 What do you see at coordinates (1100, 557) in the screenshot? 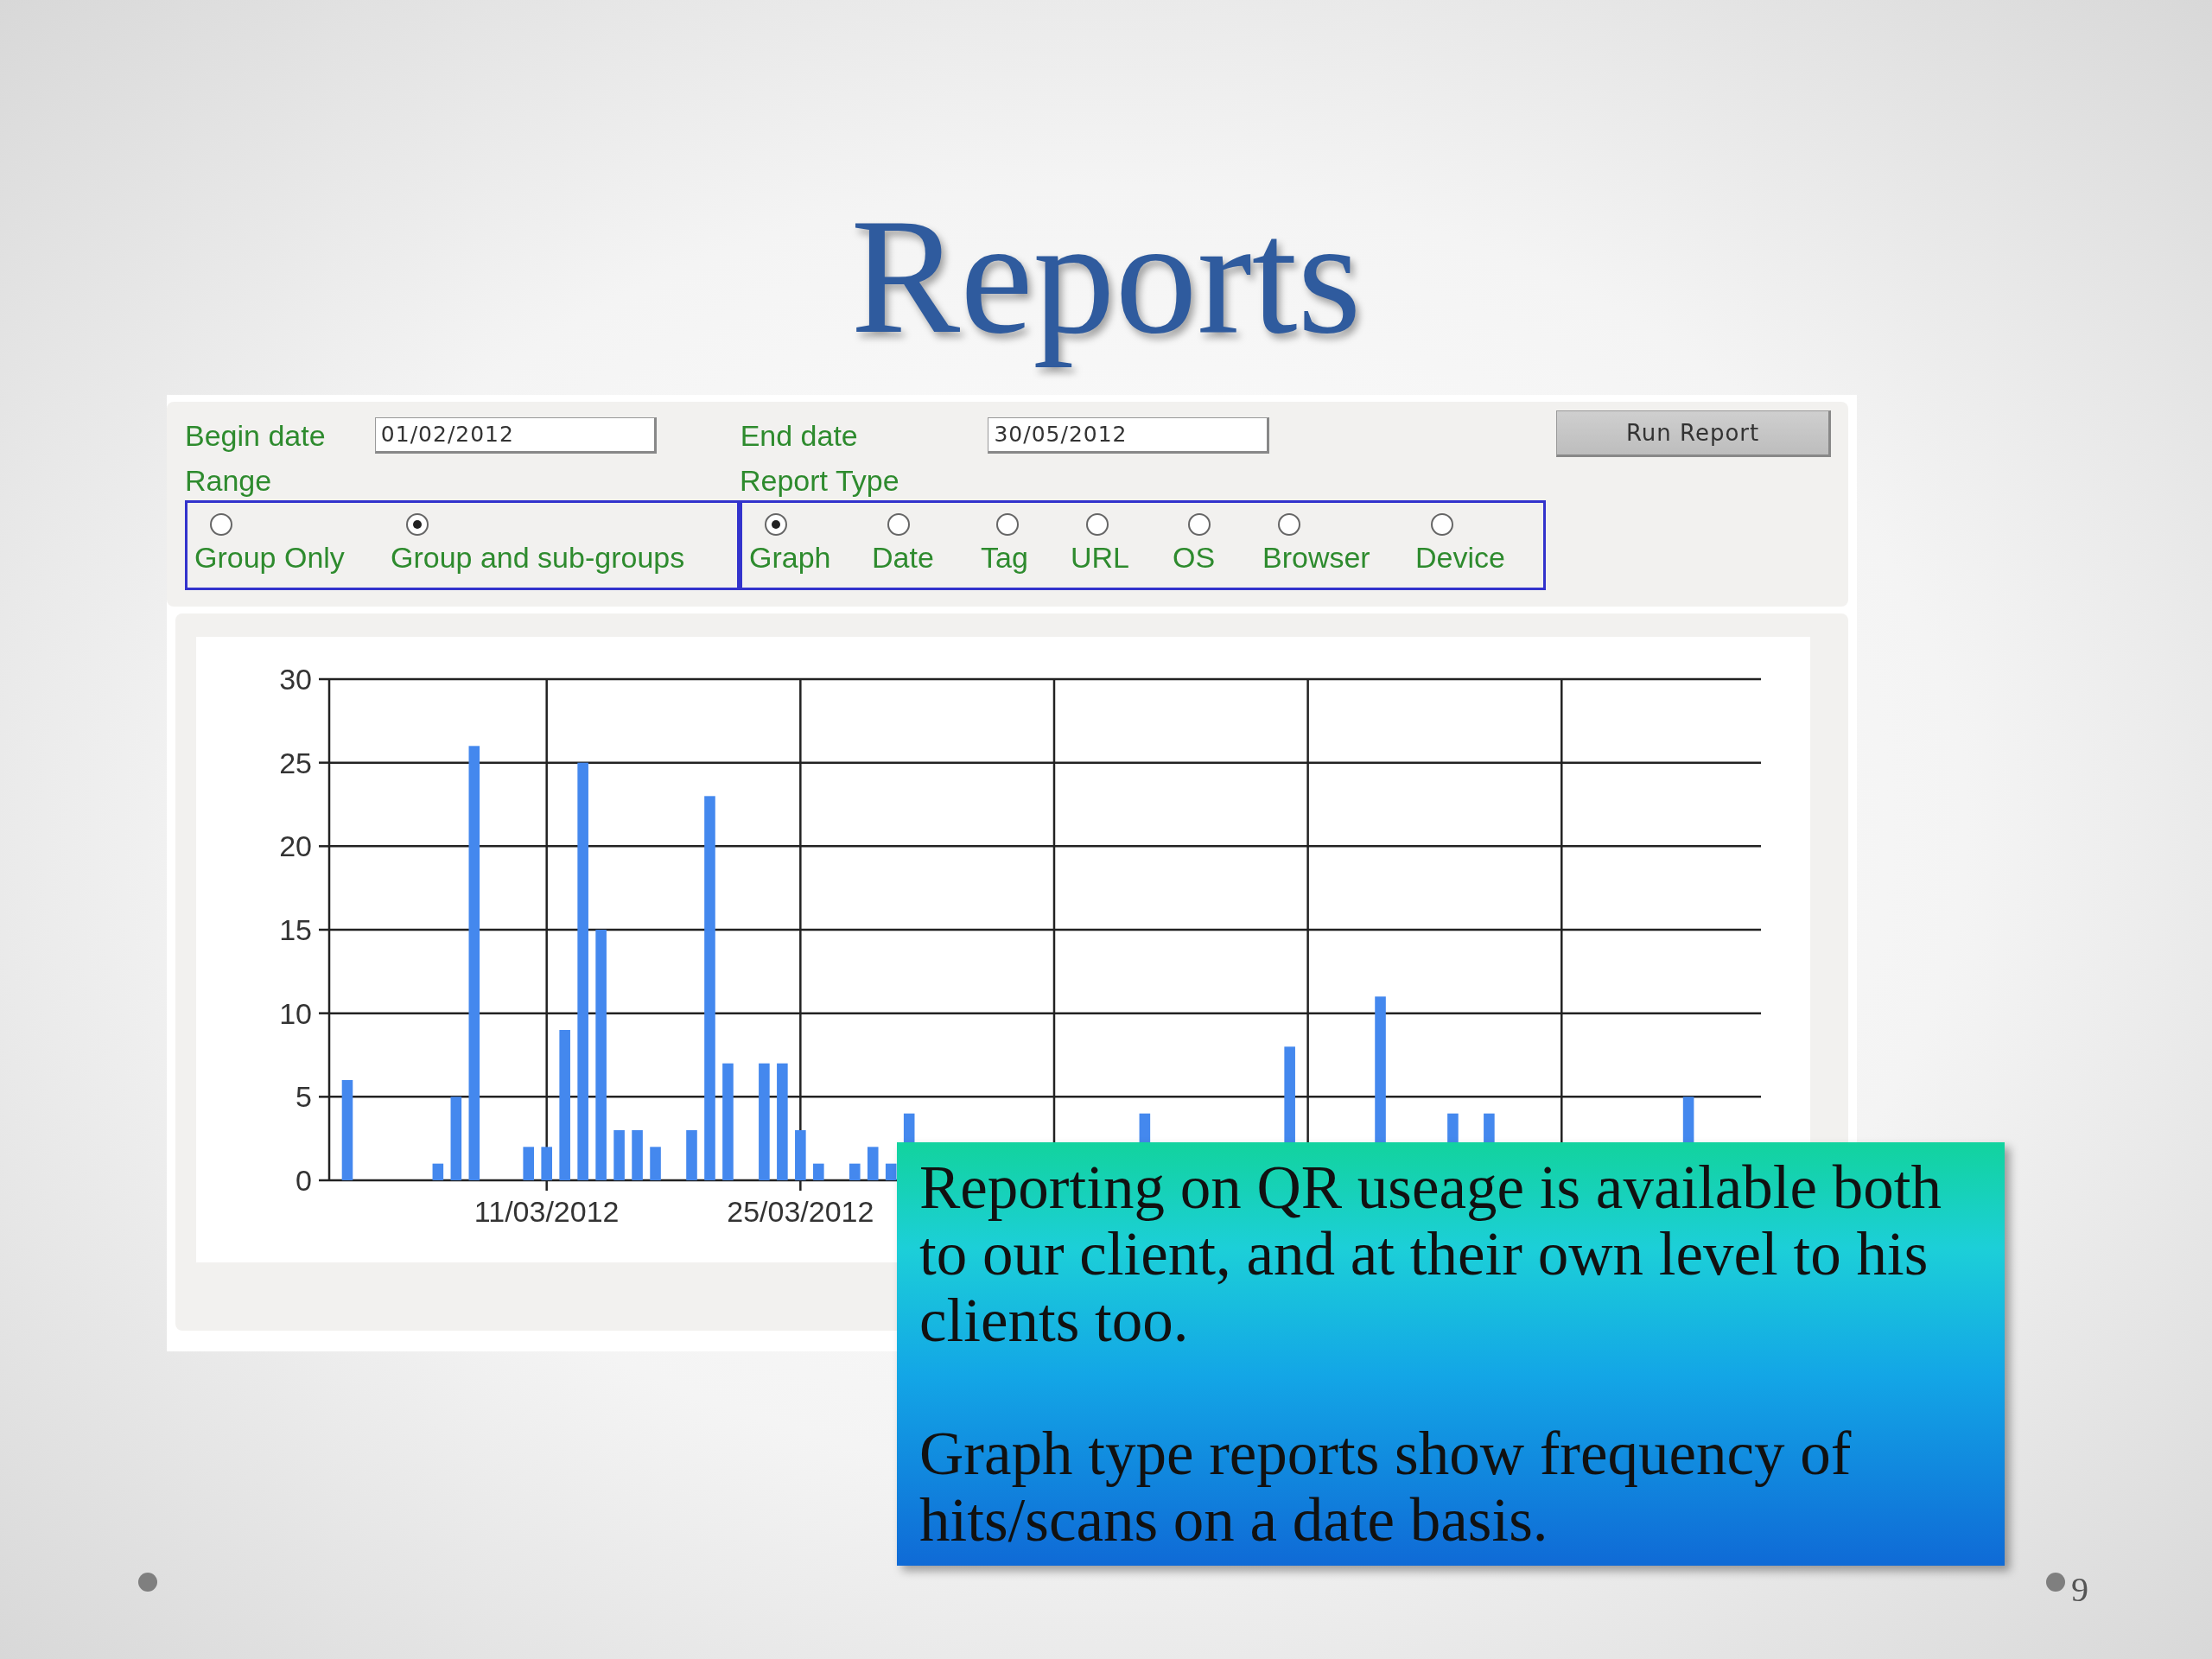
I see `radio-label: URL` at bounding box center [1100, 557].